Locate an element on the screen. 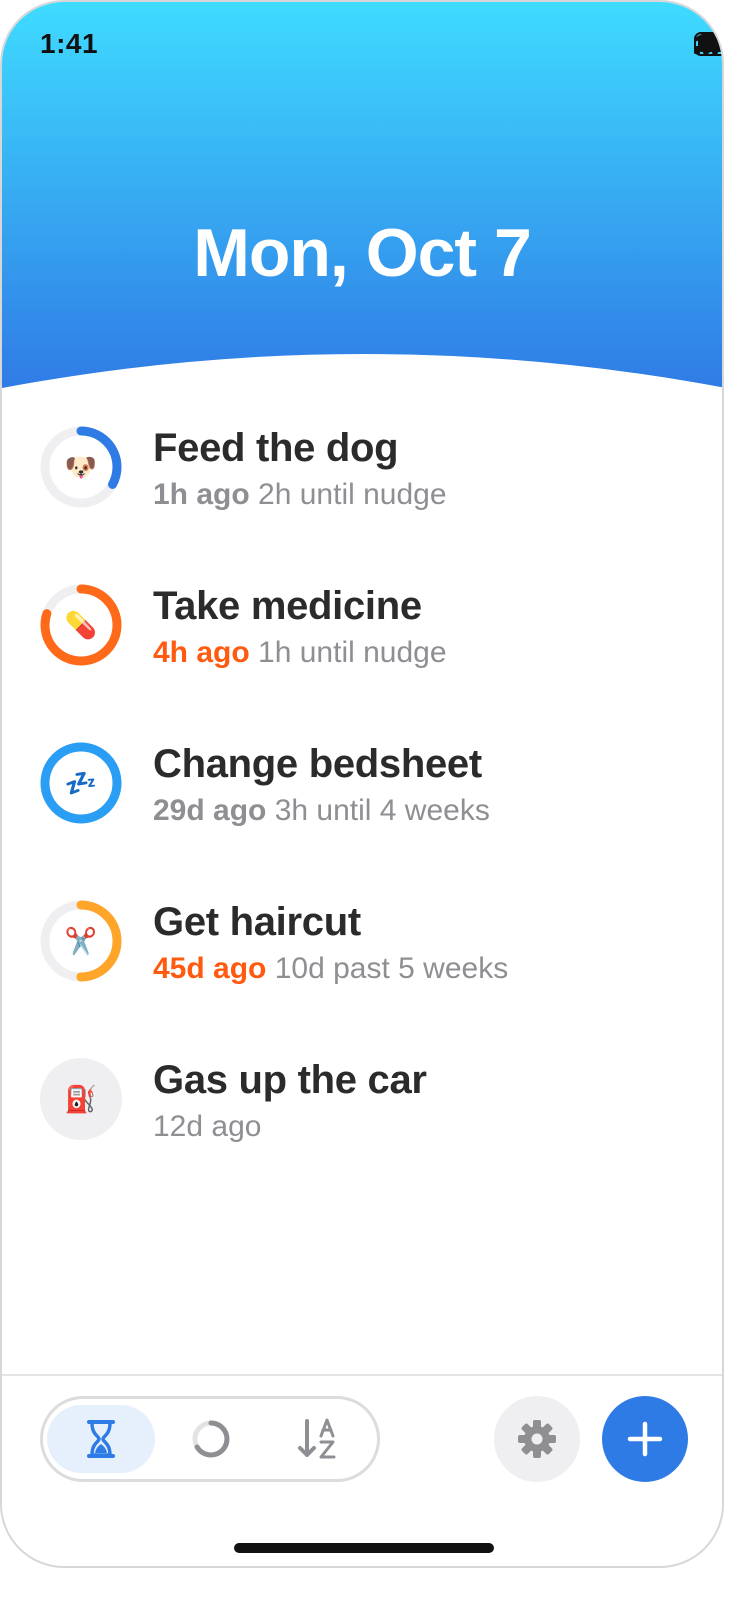  sort-by-progress-segment is located at coordinates (211, 1439).